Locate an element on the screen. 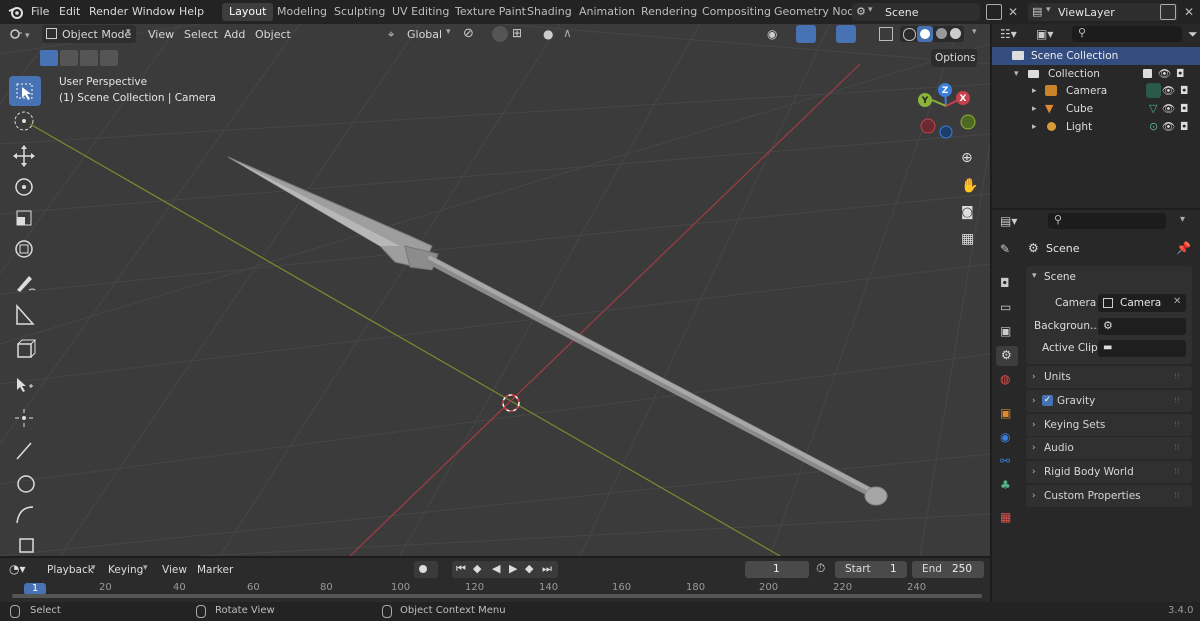 The height and width of the screenshot is (621, 1200). falloff-icon: ∧ is located at coordinates (567, 33).